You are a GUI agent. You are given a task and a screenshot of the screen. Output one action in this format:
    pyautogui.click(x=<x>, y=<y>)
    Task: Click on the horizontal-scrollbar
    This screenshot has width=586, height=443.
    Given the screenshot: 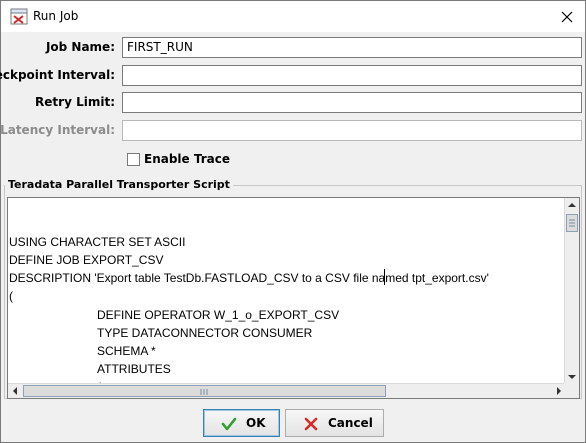 What is the action you would take?
    pyautogui.click(x=287, y=390)
    